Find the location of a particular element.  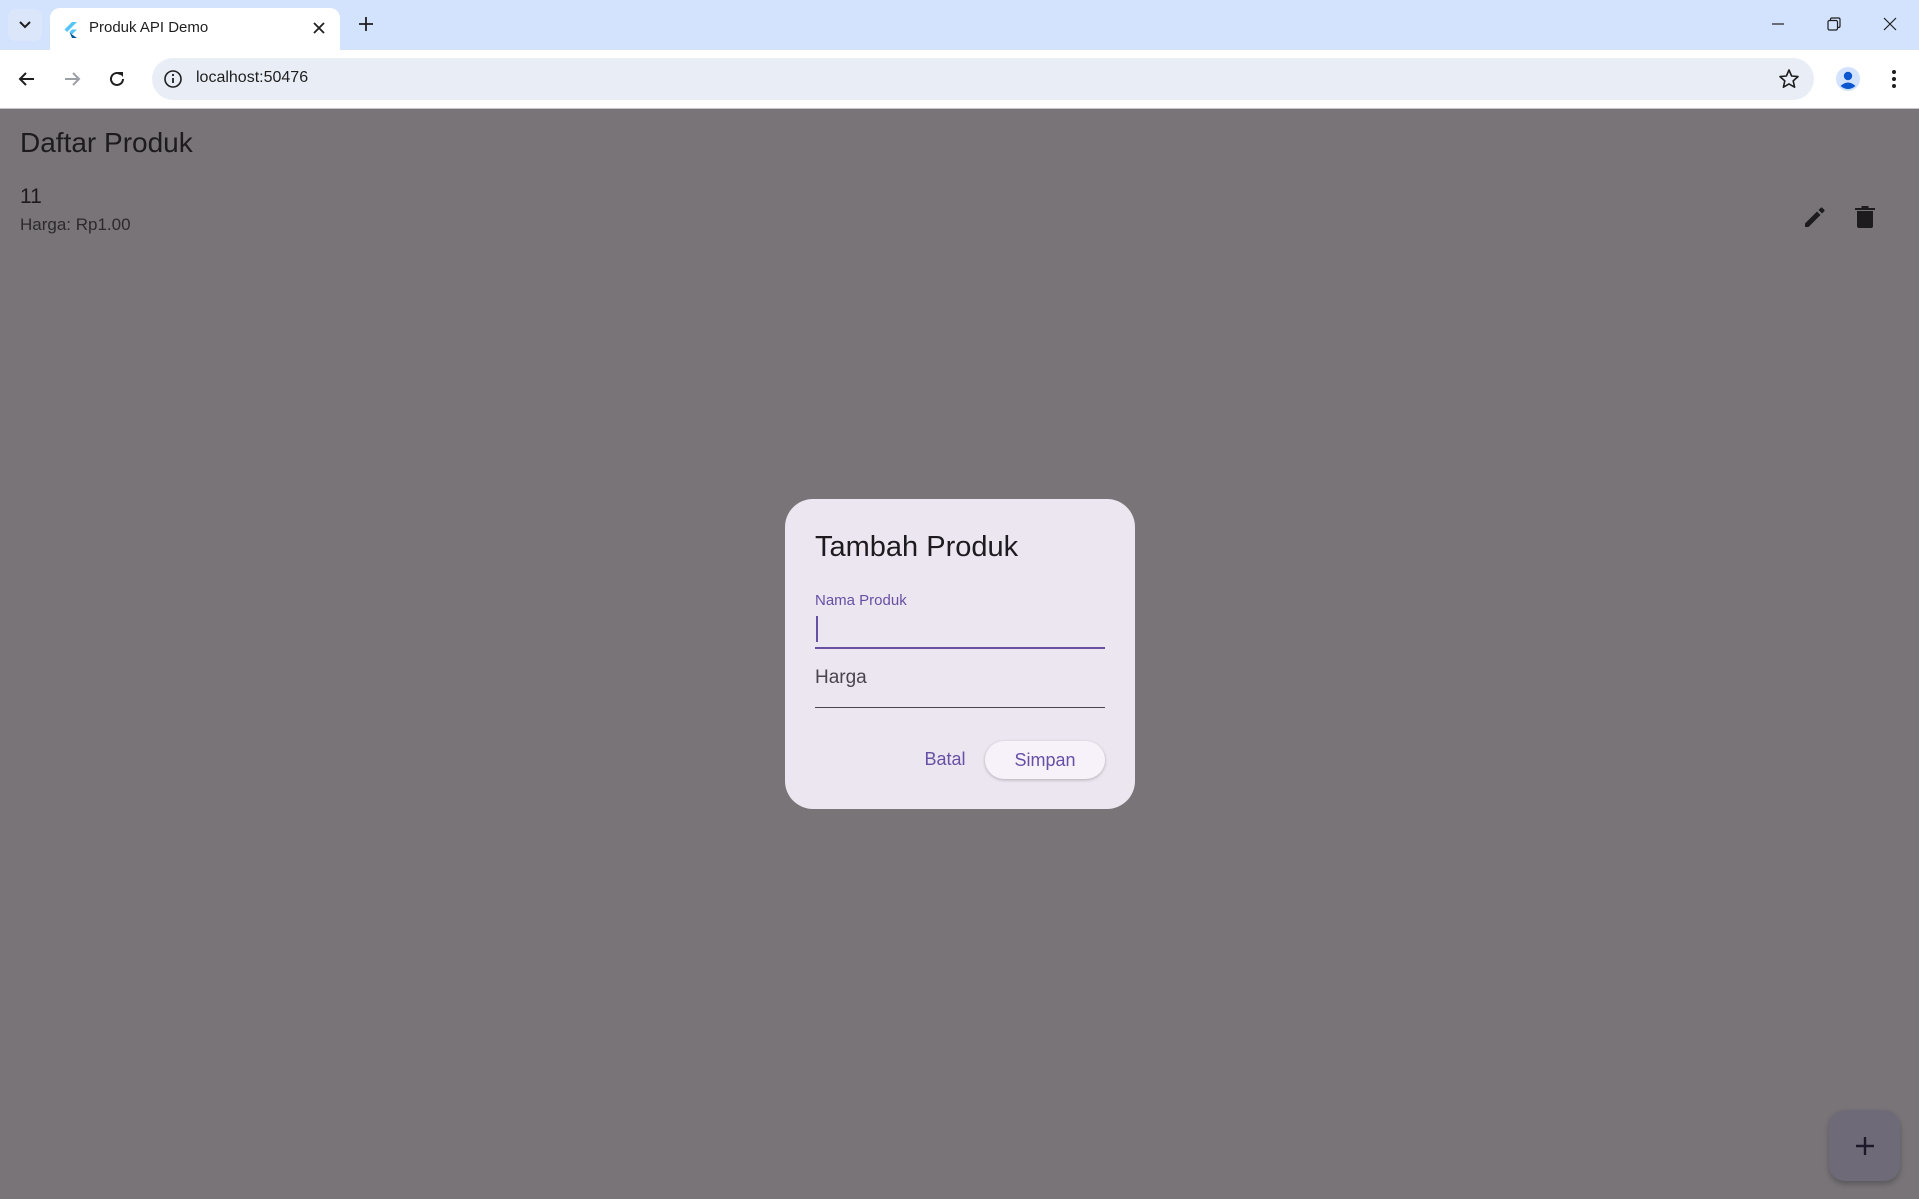

bookmark-star-icon is located at coordinates (1789, 79).